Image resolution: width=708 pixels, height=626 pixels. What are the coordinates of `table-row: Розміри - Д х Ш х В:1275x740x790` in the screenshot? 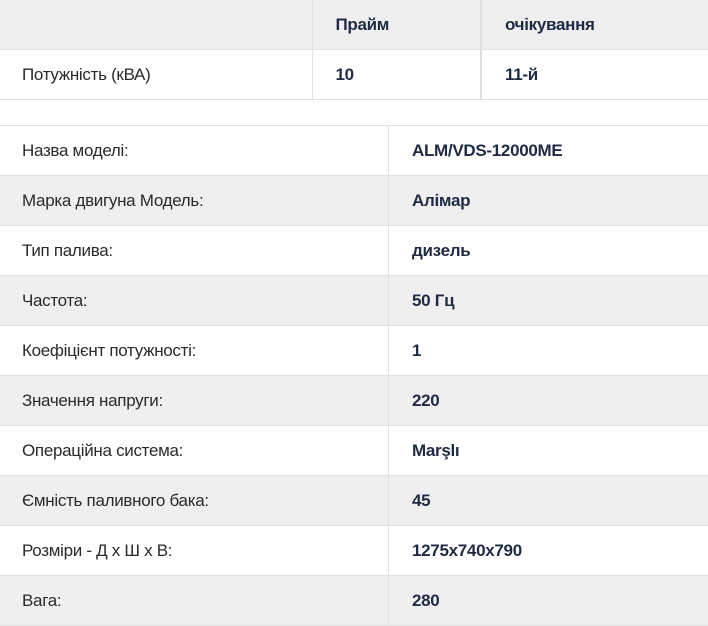 It's located at (354, 551).